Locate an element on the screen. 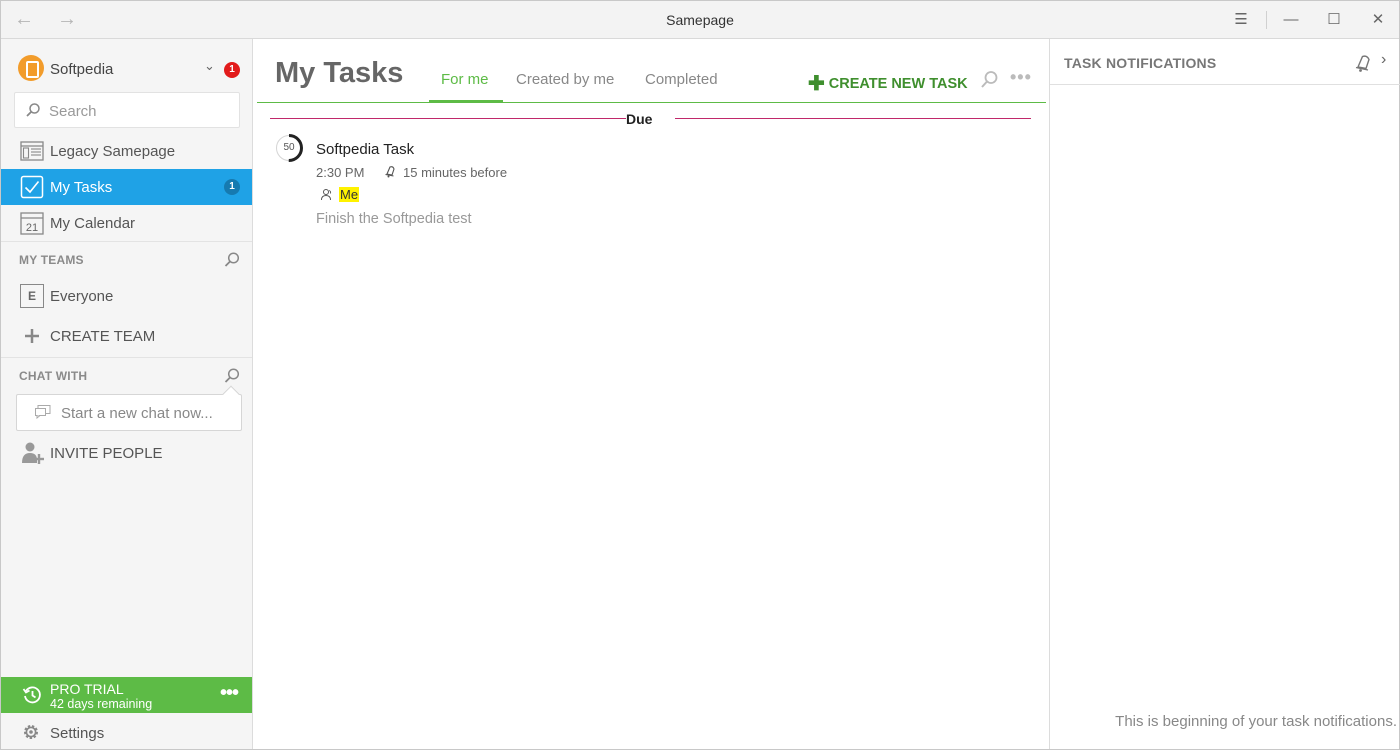 The image size is (1400, 750). tab-for-me: For me is located at coordinates (465, 79).